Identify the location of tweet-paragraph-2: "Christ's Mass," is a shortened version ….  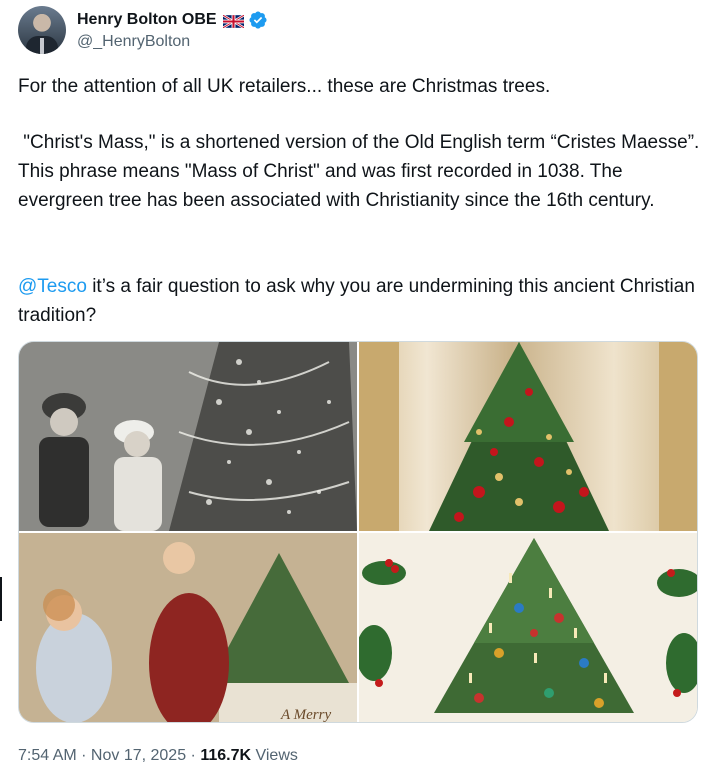
(361, 171).